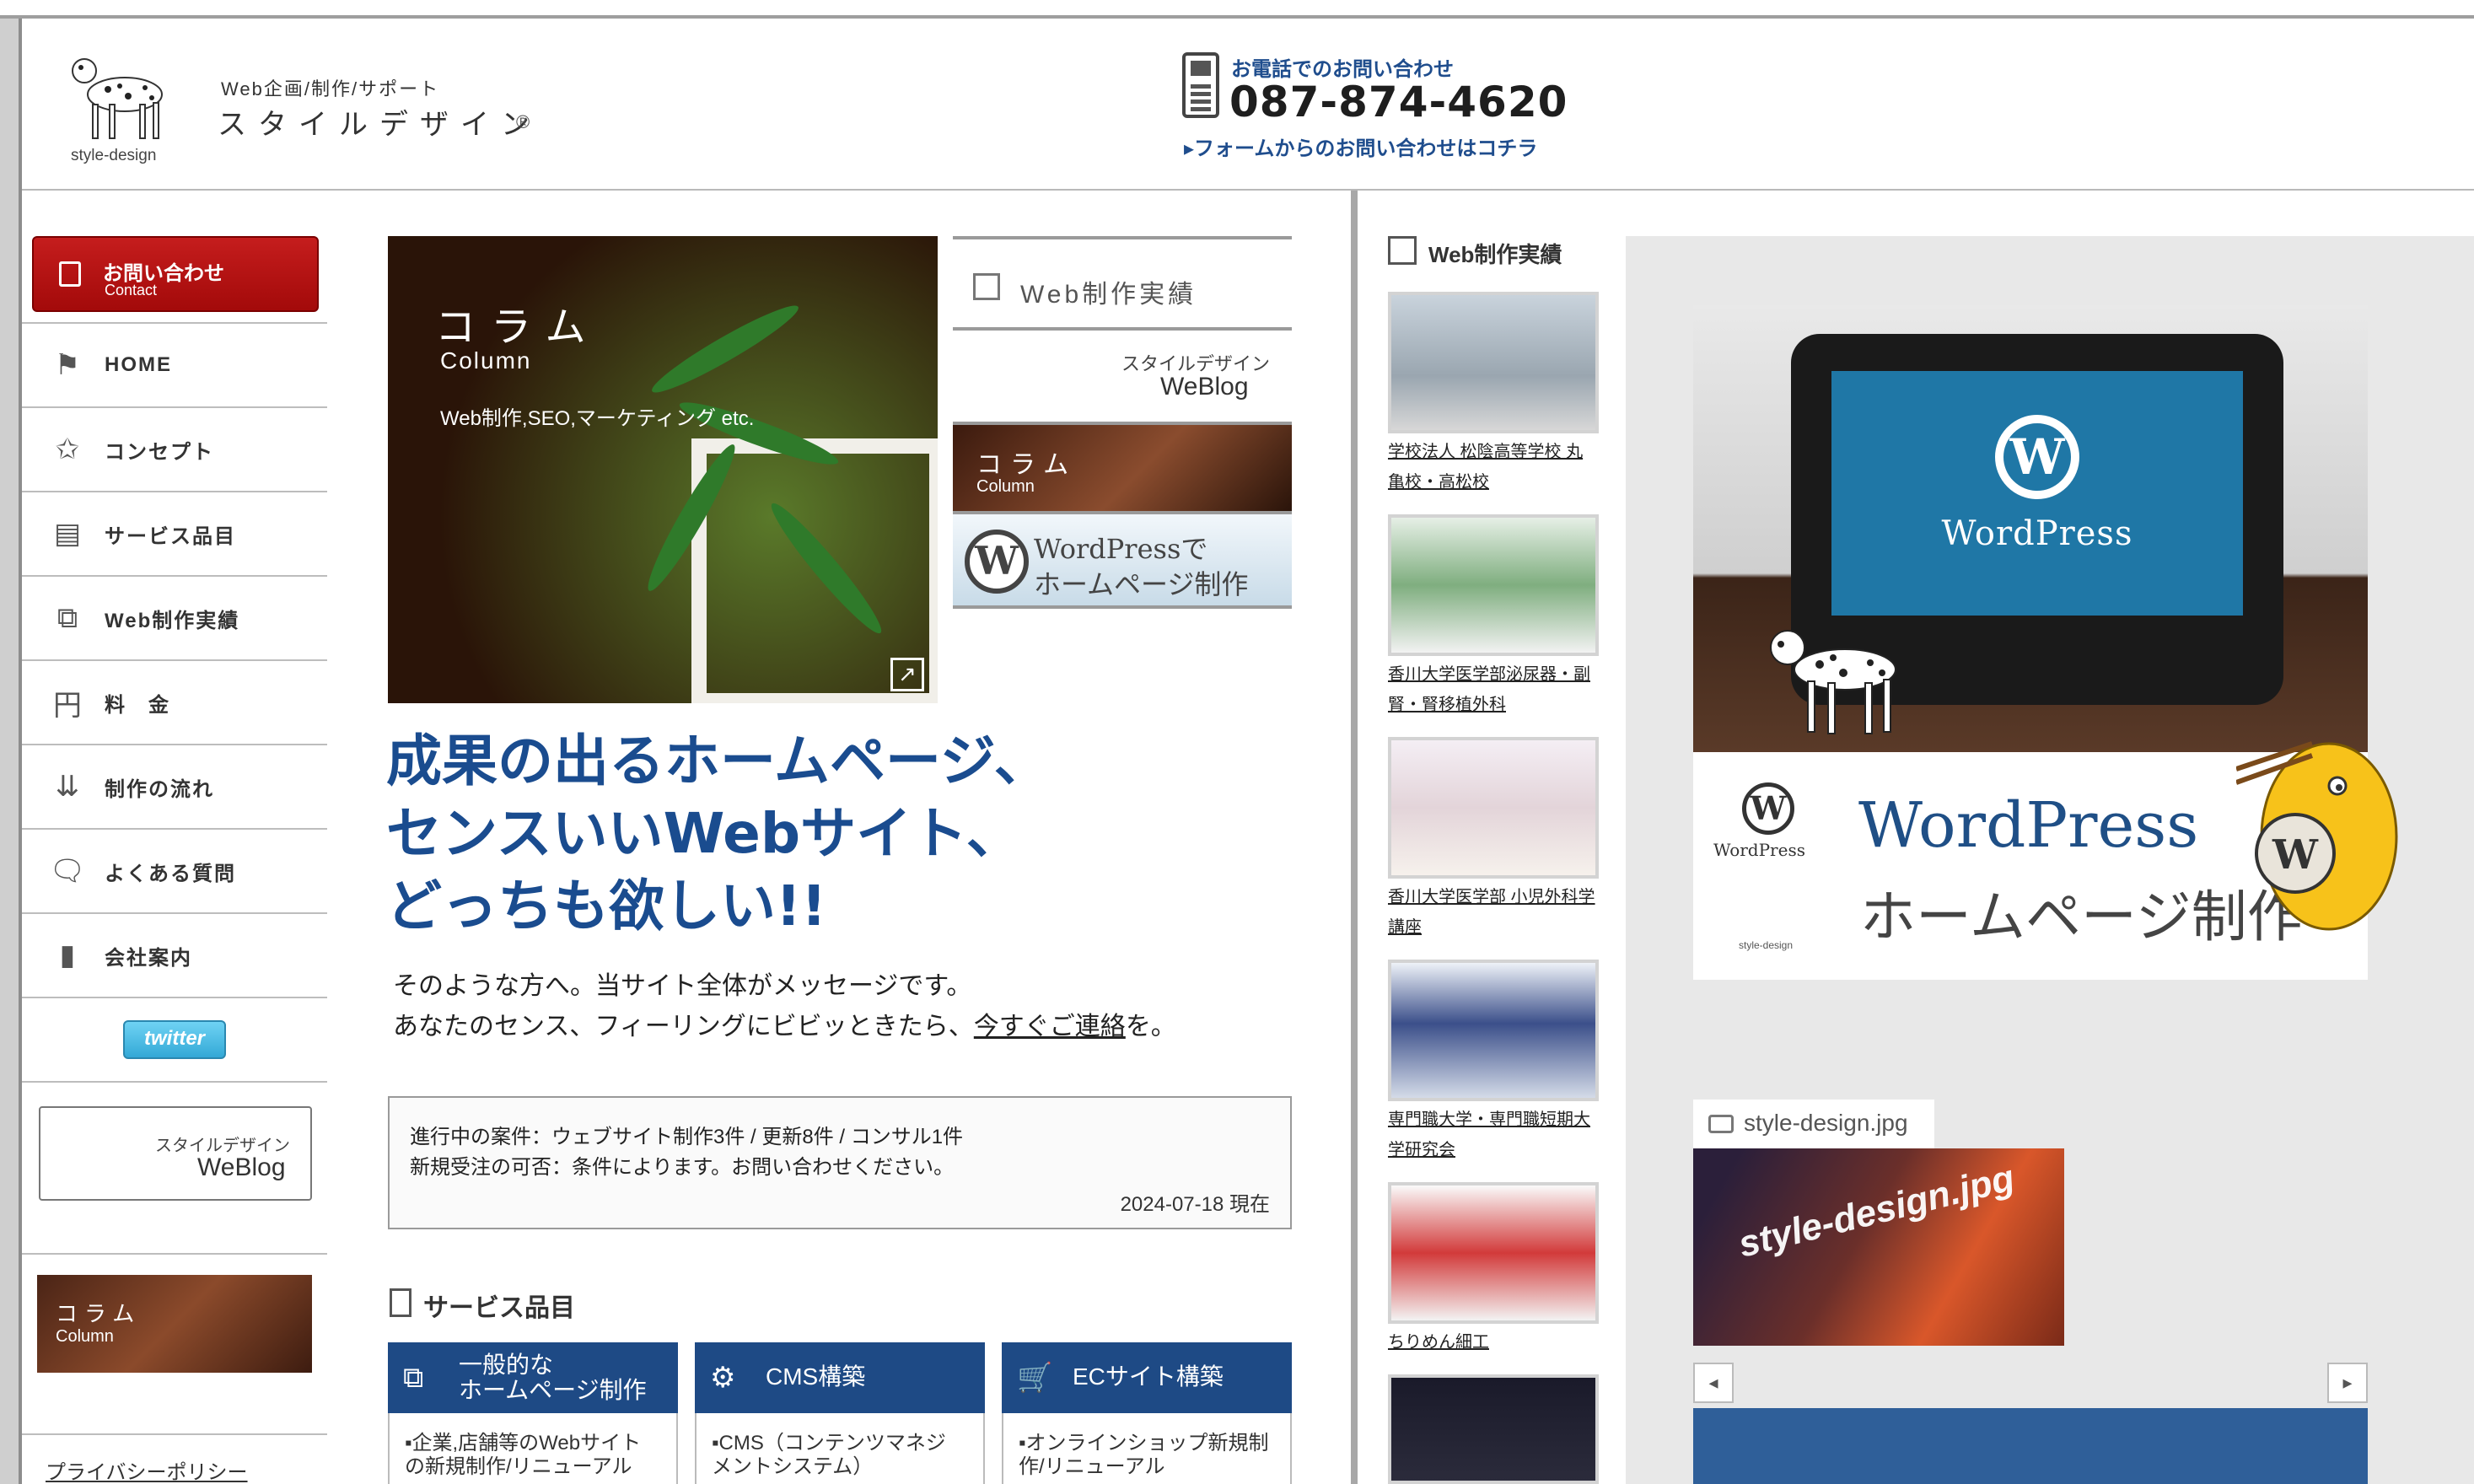 The image size is (2474, 1484). Describe the element at coordinates (597, 418) in the screenshot. I see `column-banner-desc: Web制作,SEO,マーケティング etc.` at that location.